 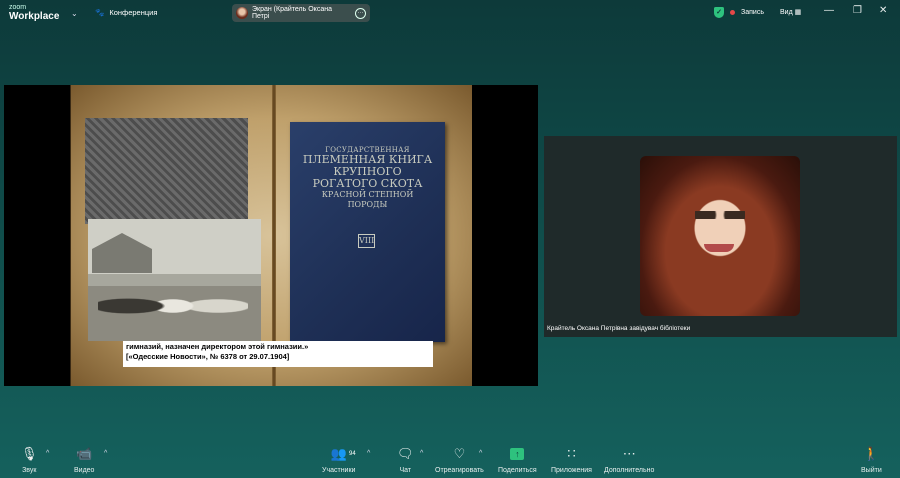 What do you see at coordinates (105, 453) in the screenshot?
I see `video-options-caret-icon: ^` at bounding box center [105, 453].